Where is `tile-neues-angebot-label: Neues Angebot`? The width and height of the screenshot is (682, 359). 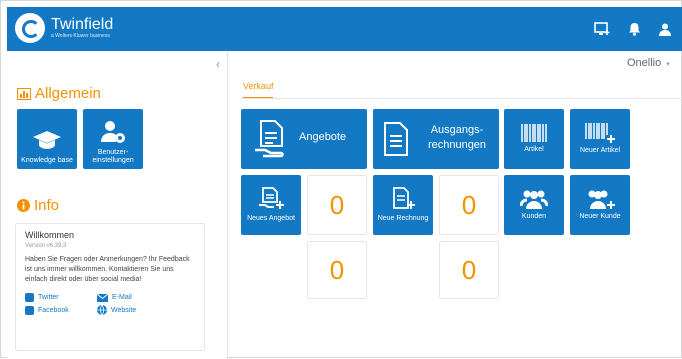
tile-neues-angebot-label: Neues Angebot is located at coordinates (271, 218).